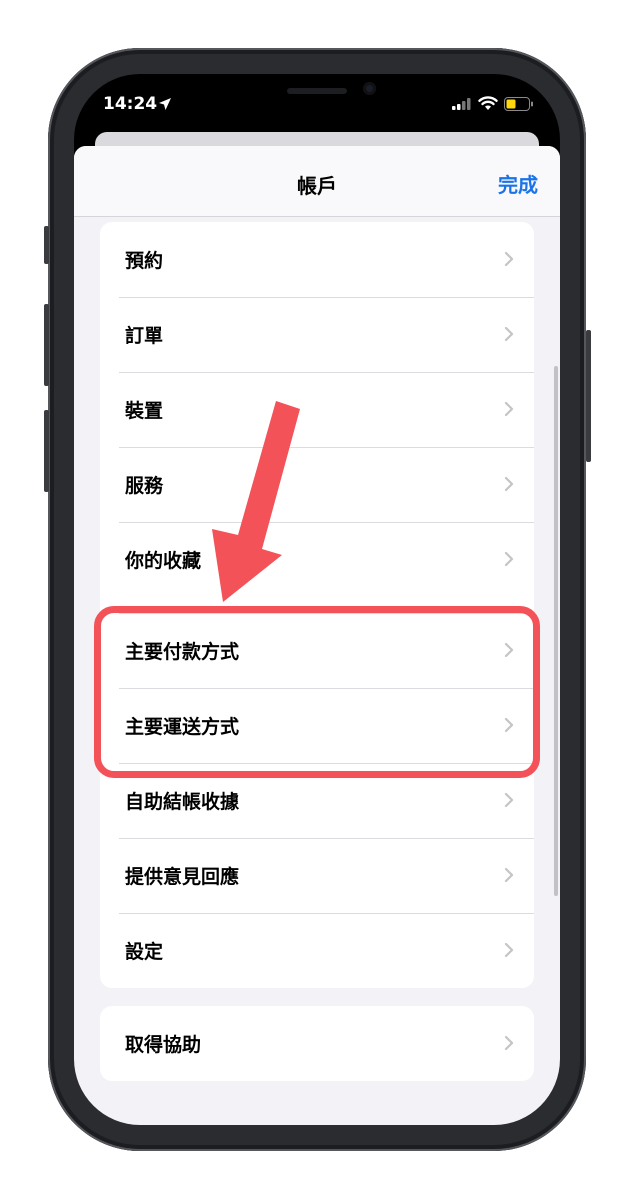 The width and height of the screenshot is (635, 1200). Describe the element at coordinates (317, 950) in the screenshot. I see `menu-item-settings: 設定` at that location.